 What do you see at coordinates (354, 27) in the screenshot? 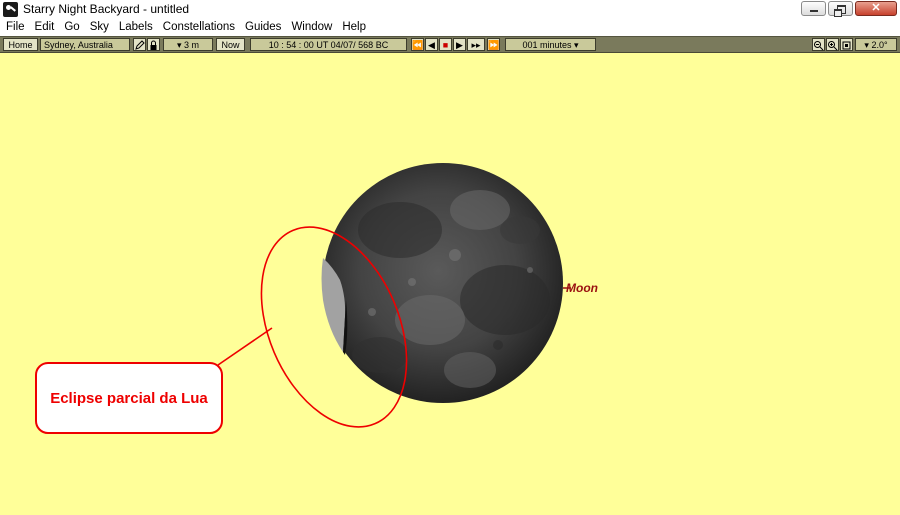
I see `menu-help: Help` at bounding box center [354, 27].